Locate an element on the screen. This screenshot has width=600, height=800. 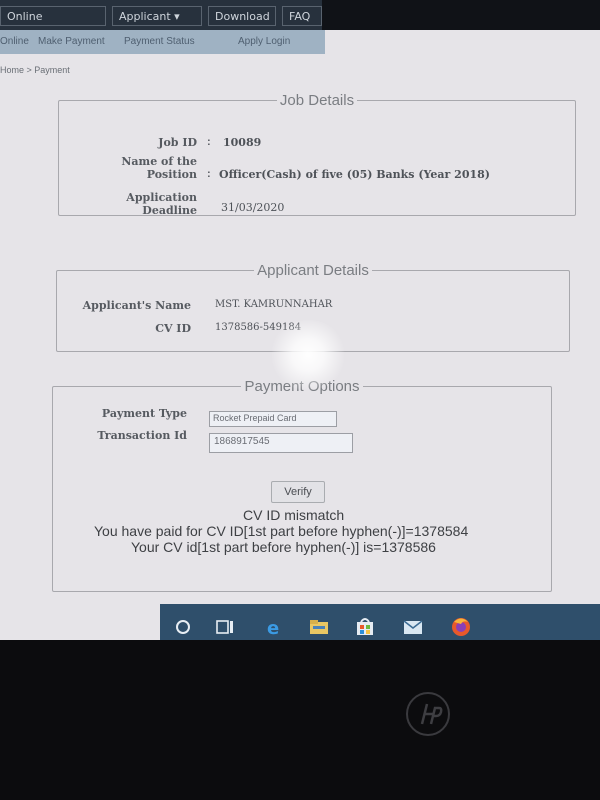
task-view-icon is located at coordinates (225, 627).